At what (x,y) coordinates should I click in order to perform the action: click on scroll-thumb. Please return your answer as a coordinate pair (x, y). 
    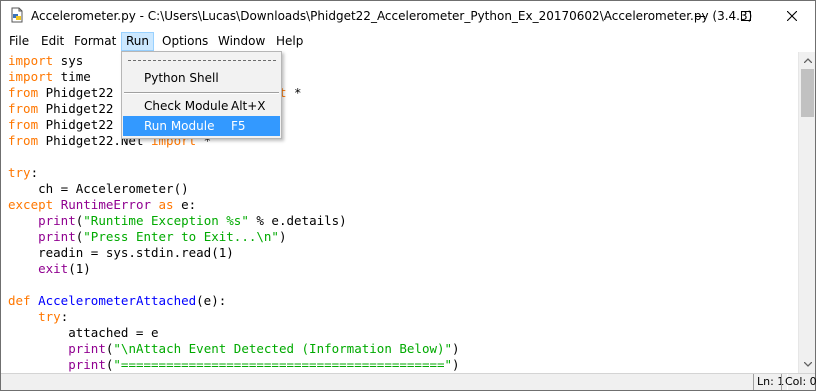
    Looking at the image, I should click on (807, 93).